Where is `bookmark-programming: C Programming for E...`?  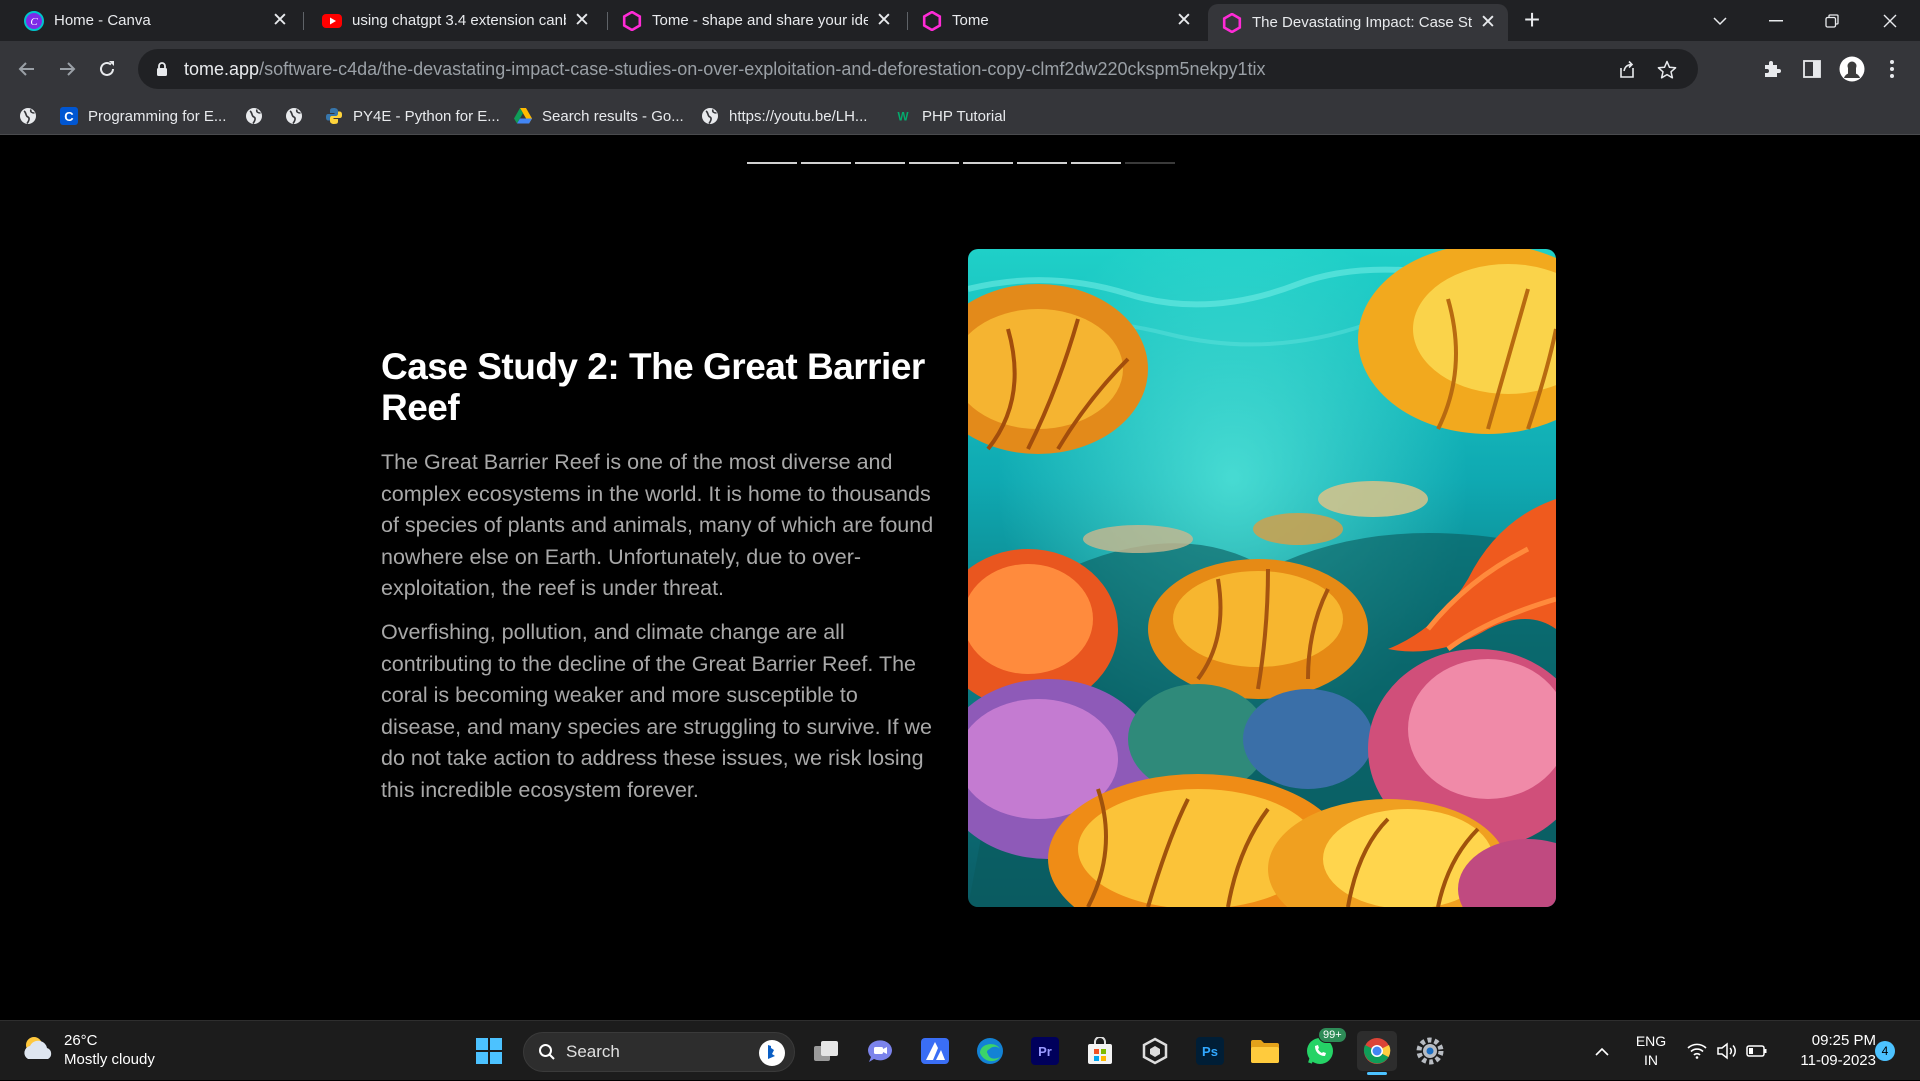
bookmark-programming: C Programming for E... is located at coordinates (143, 116).